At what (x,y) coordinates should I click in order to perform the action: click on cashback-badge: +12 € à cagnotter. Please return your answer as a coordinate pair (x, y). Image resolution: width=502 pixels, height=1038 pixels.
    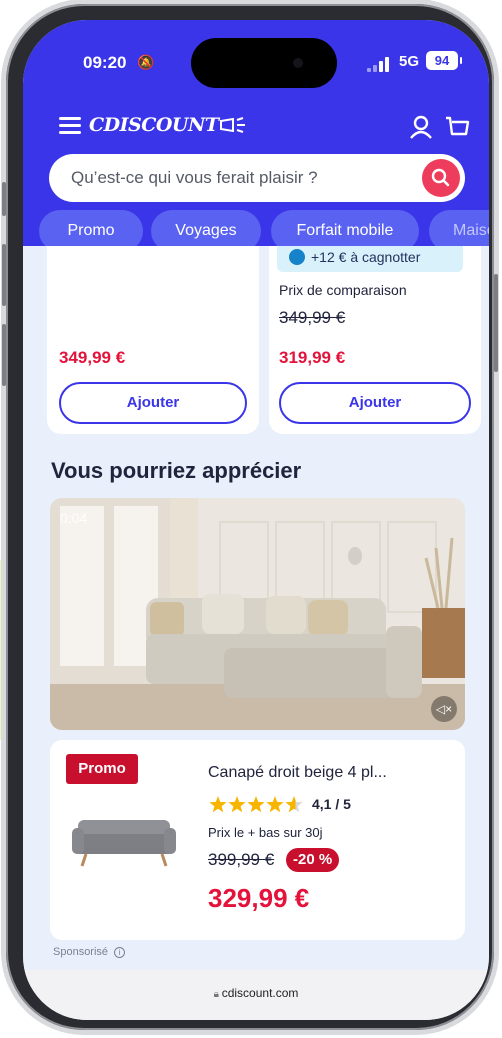
    Looking at the image, I should click on (370, 259).